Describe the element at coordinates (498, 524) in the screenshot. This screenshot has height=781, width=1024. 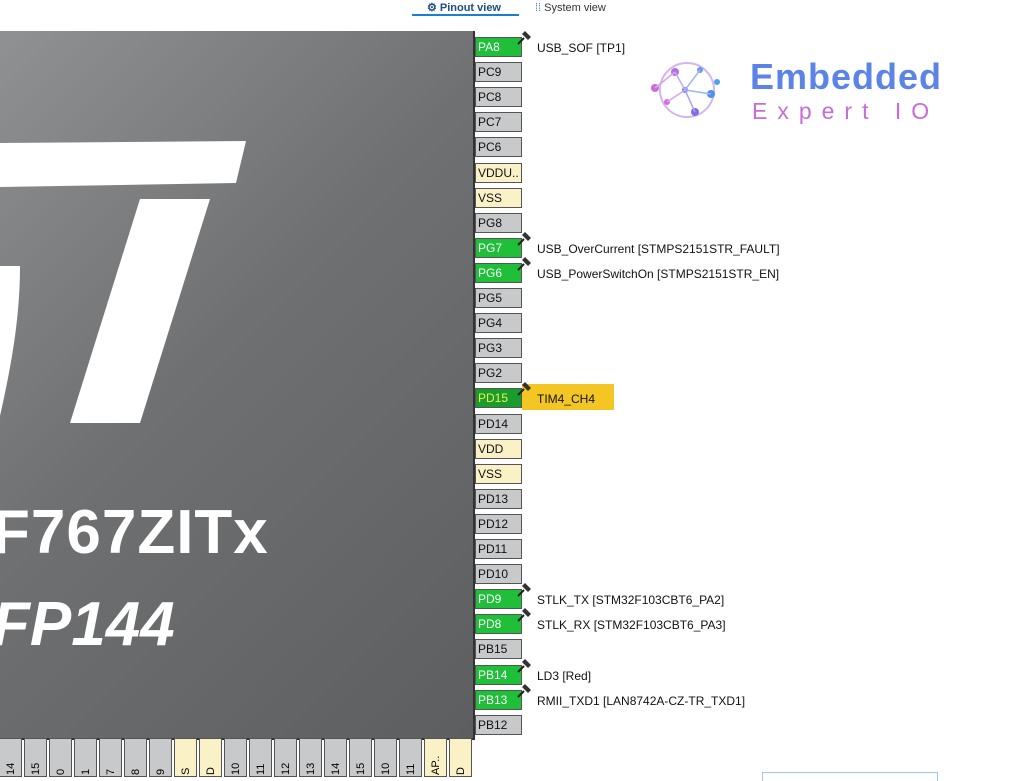
I see `pin-pd12: PD12` at that location.